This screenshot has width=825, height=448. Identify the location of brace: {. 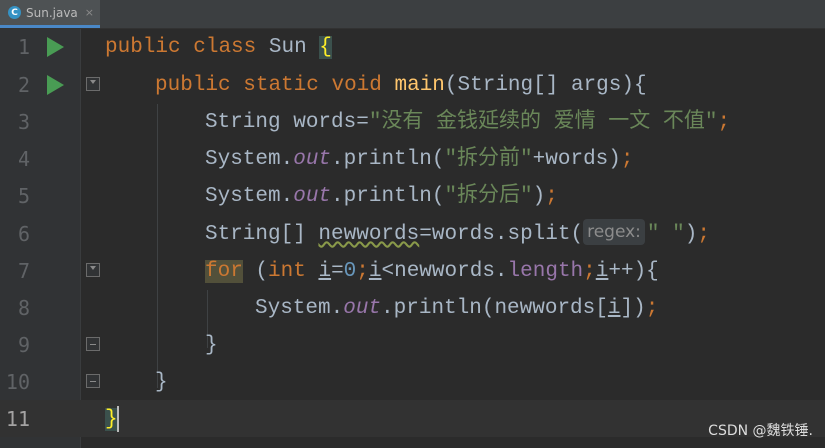
(325, 47).